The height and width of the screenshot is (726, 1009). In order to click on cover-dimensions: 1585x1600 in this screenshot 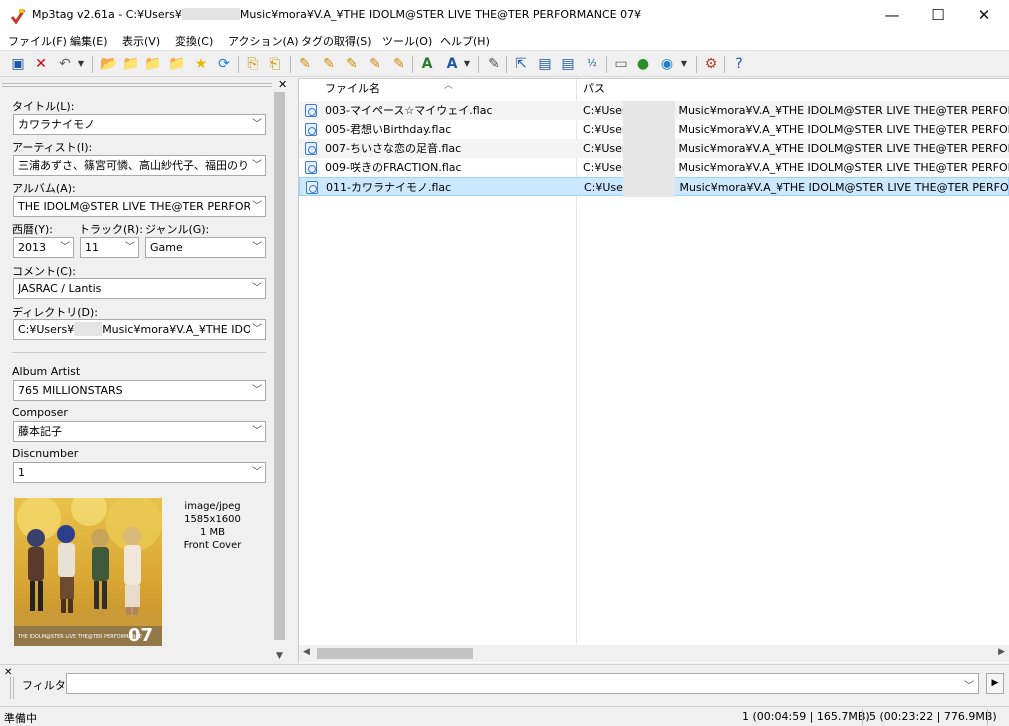, I will do `click(212, 519)`.